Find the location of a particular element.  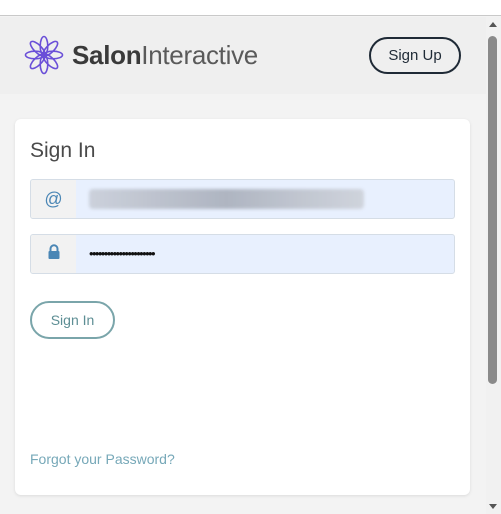

brand-logo: SalonInteractive is located at coordinates (141, 55).